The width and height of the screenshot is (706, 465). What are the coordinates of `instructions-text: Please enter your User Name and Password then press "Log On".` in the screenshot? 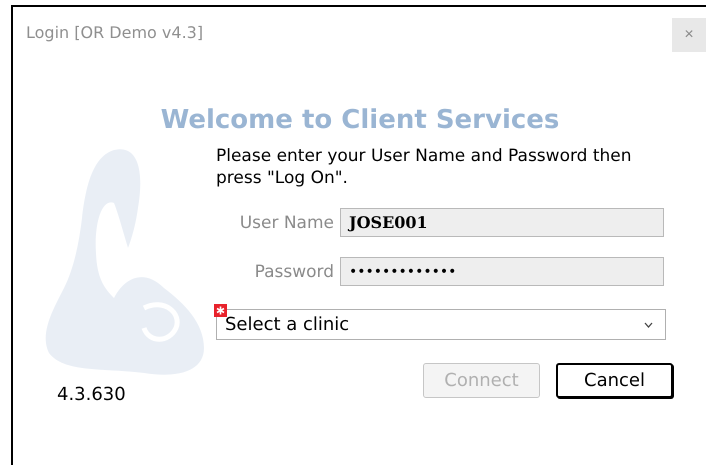 It's located at (424, 167).